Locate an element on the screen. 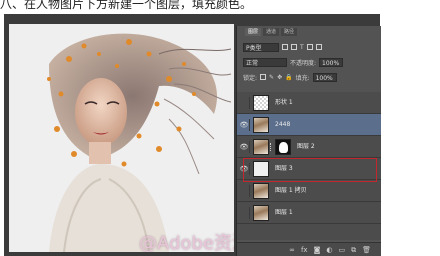 This screenshot has width=440, height=256. instruction-text: 八、在人物图片下方新建一个图层，填充颜色。 is located at coordinates (126, 5).